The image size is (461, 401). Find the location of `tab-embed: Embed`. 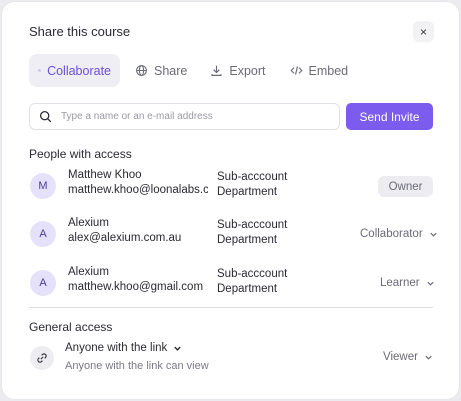

tab-embed: Embed is located at coordinates (319, 70).